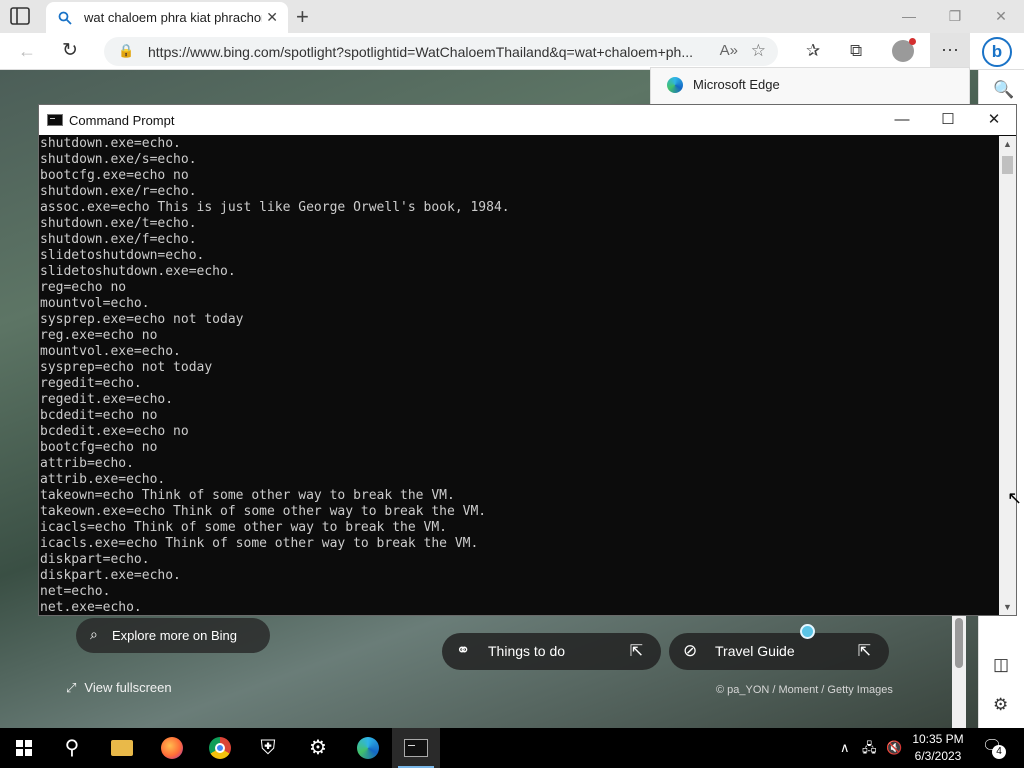  Describe the element at coordinates (368, 748) in the screenshot. I see `edge-icon` at that location.